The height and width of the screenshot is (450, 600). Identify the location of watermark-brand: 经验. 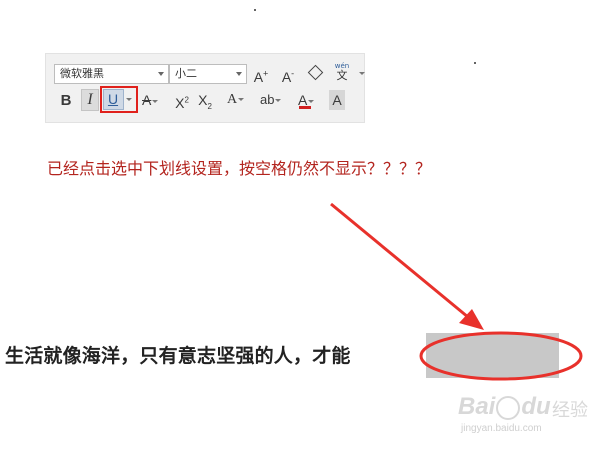
(570, 410).